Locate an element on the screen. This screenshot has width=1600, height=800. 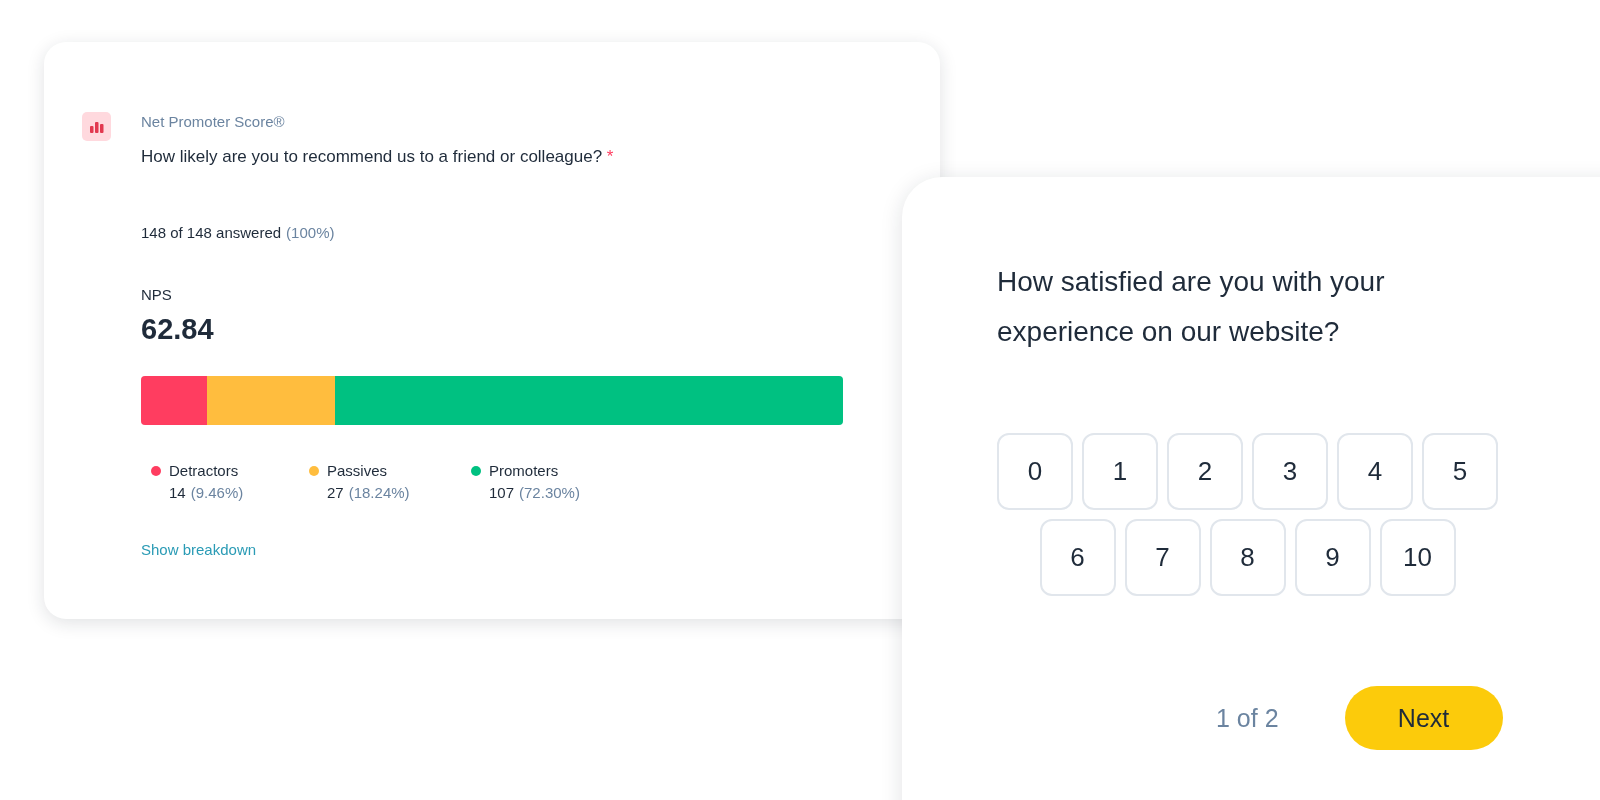
rating-button: 4 is located at coordinates (1375, 471).